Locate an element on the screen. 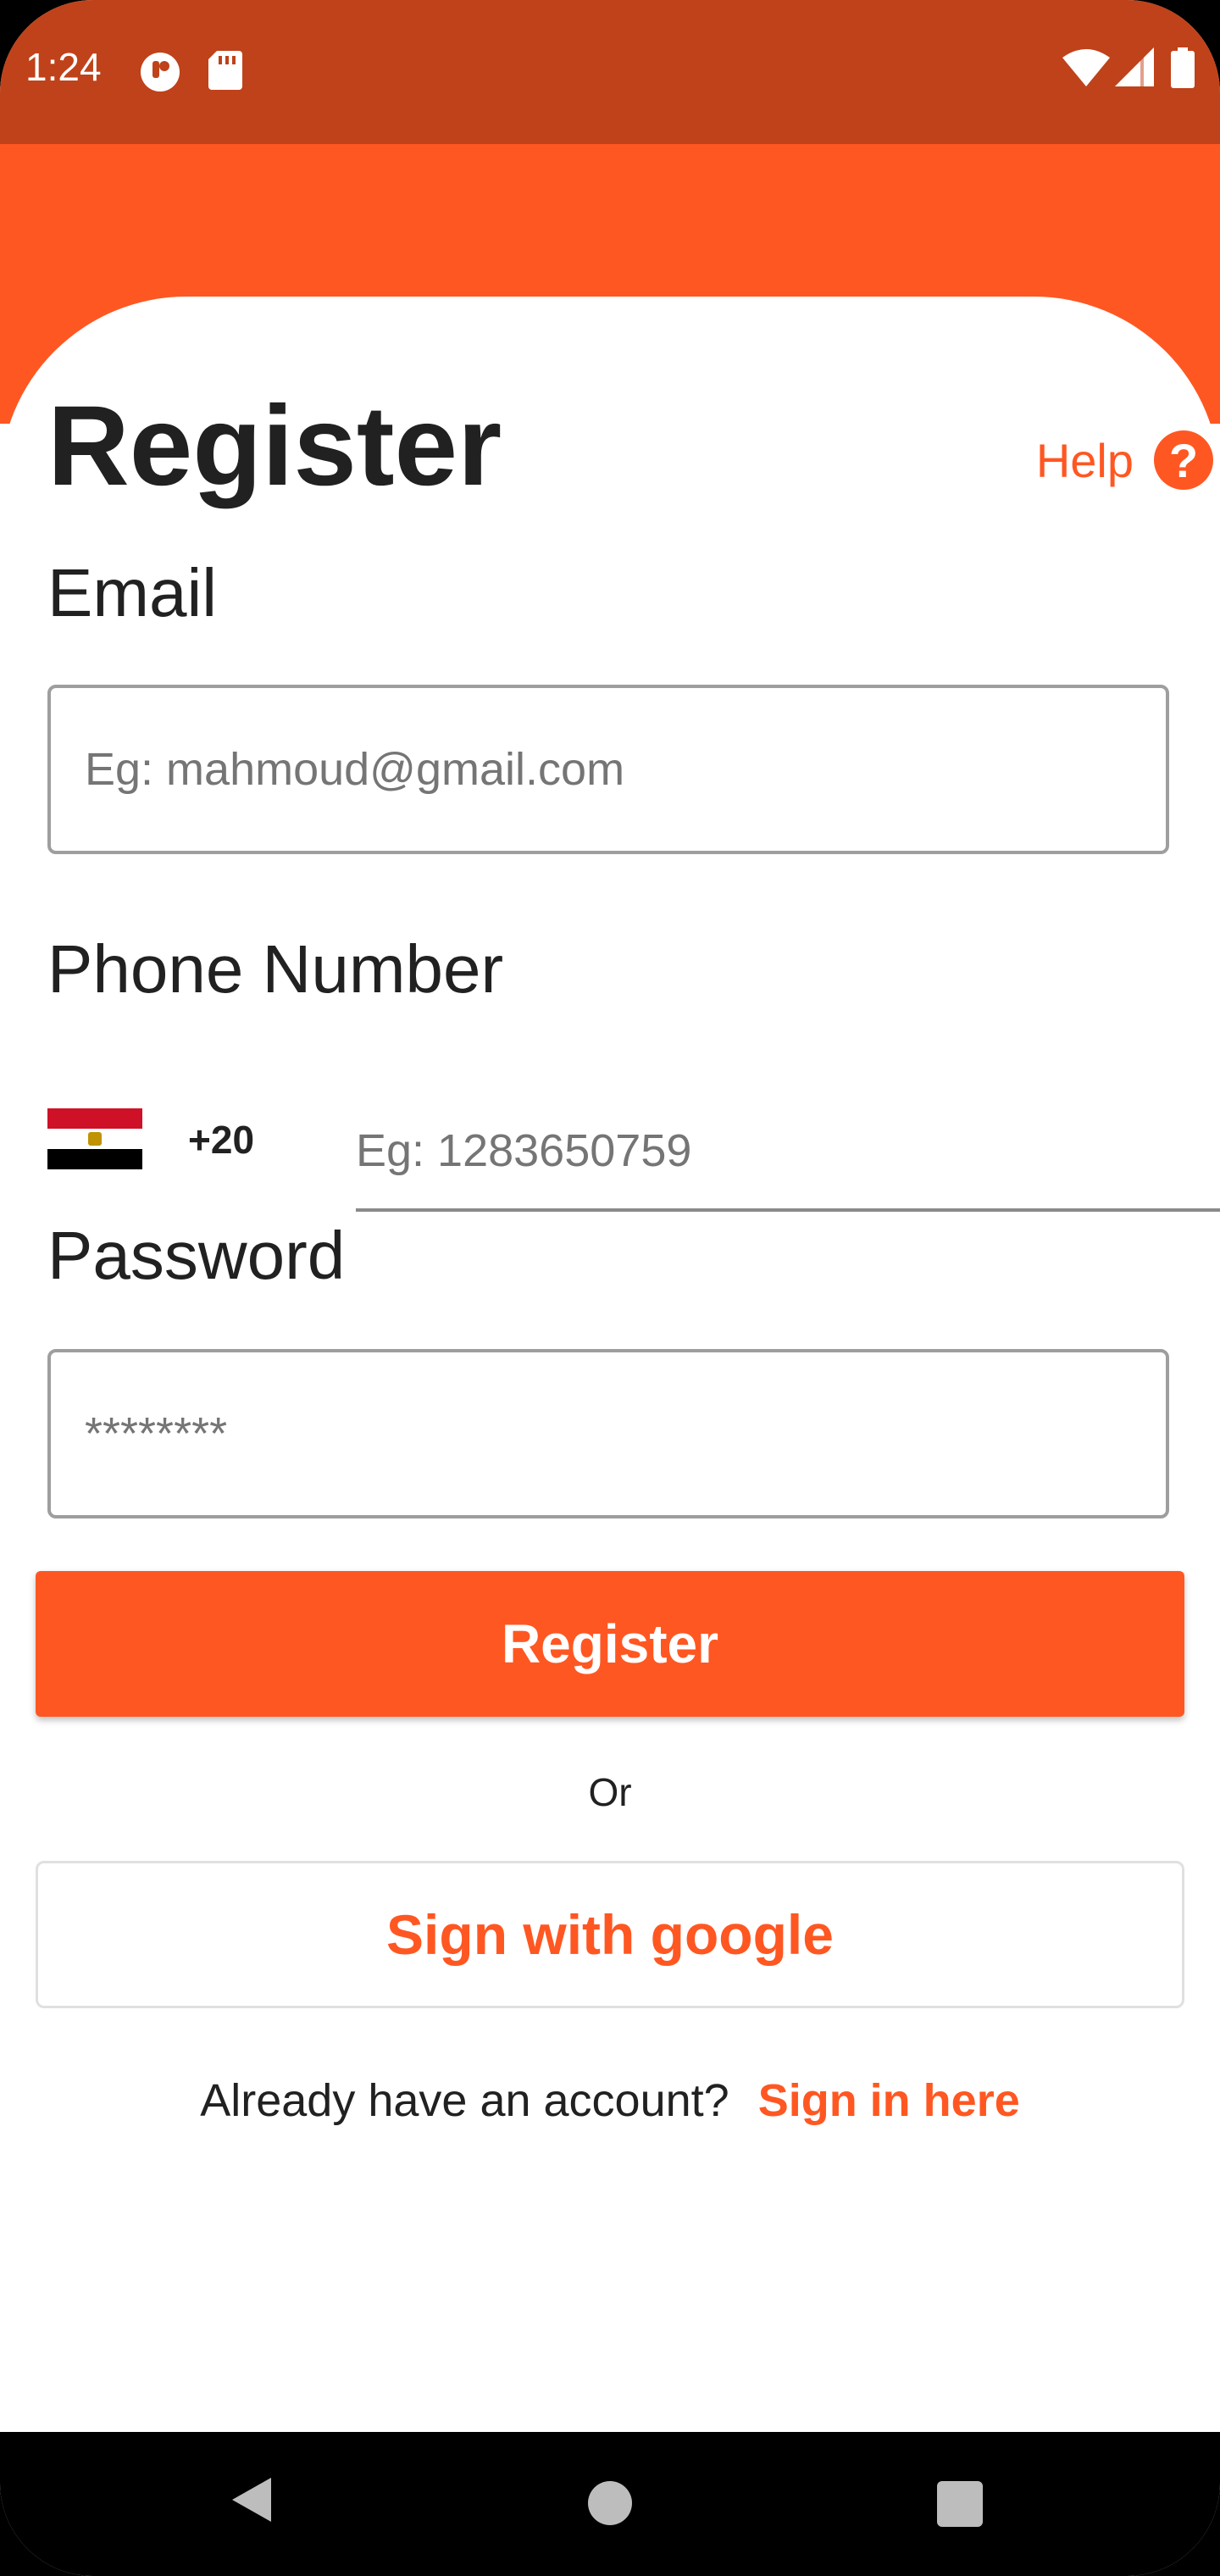 The image size is (1220, 2576). home-icon is located at coordinates (610, 2503).